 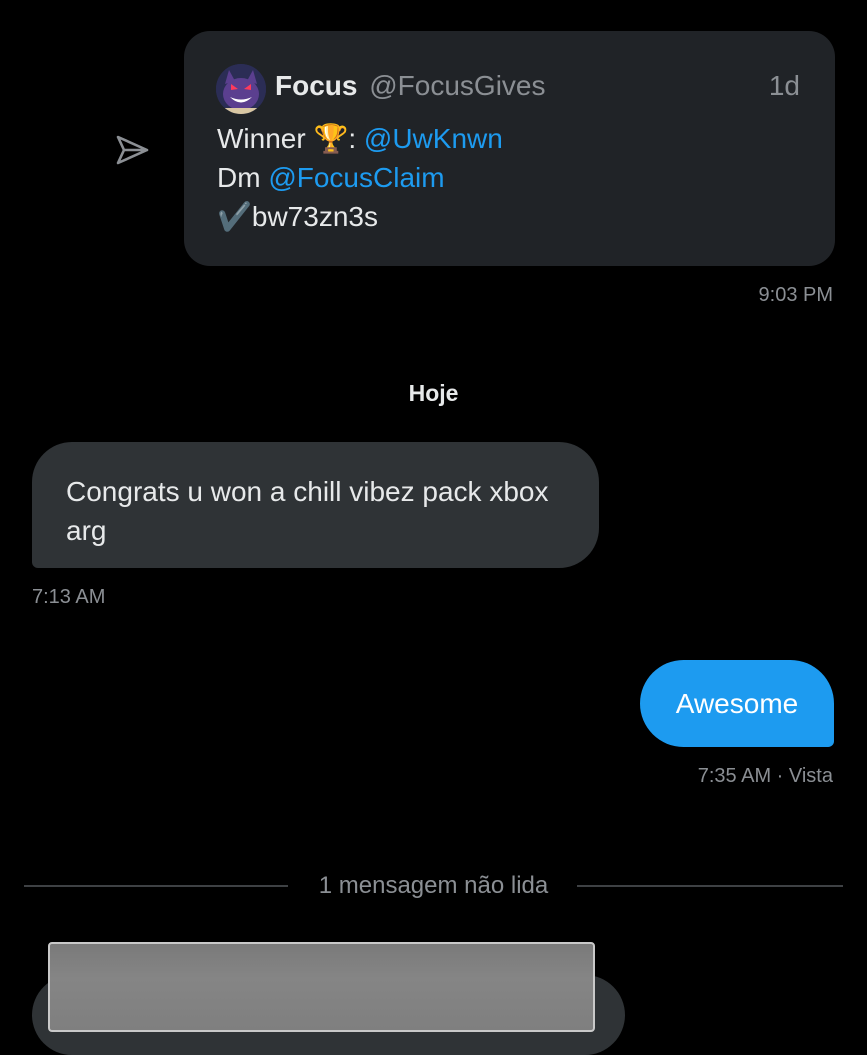 I want to click on outgoing-message-status: 7:35 AM · Vista, so click(x=765, y=776).